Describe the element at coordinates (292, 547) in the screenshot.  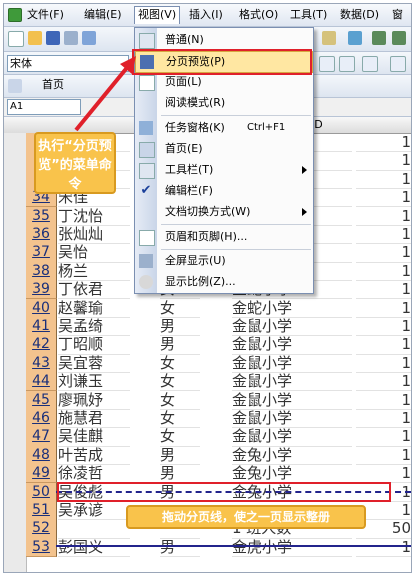
I see `cell-school: 金虎小学` at that location.